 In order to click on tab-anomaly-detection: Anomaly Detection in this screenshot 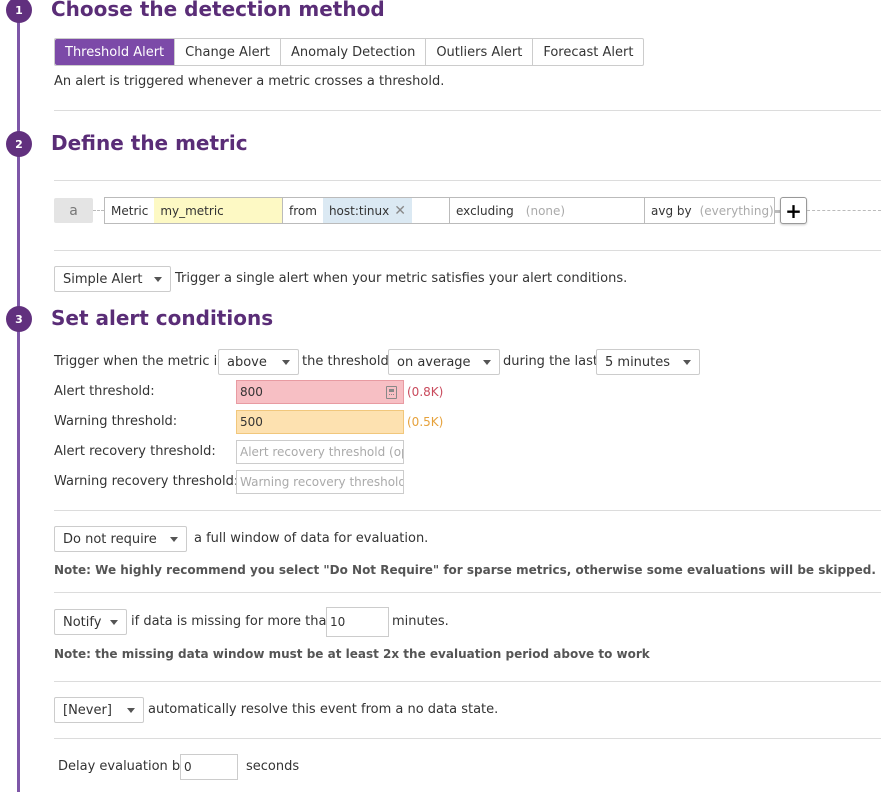, I will do `click(352, 52)`.